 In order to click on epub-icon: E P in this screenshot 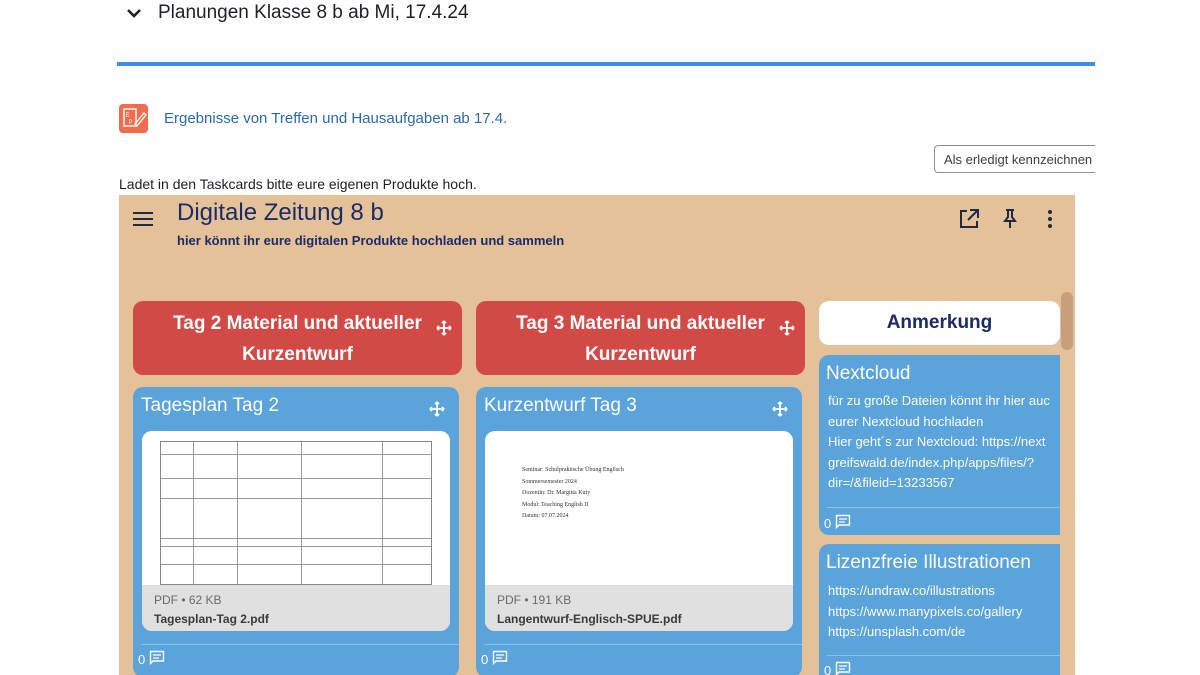, I will do `click(133, 118)`.